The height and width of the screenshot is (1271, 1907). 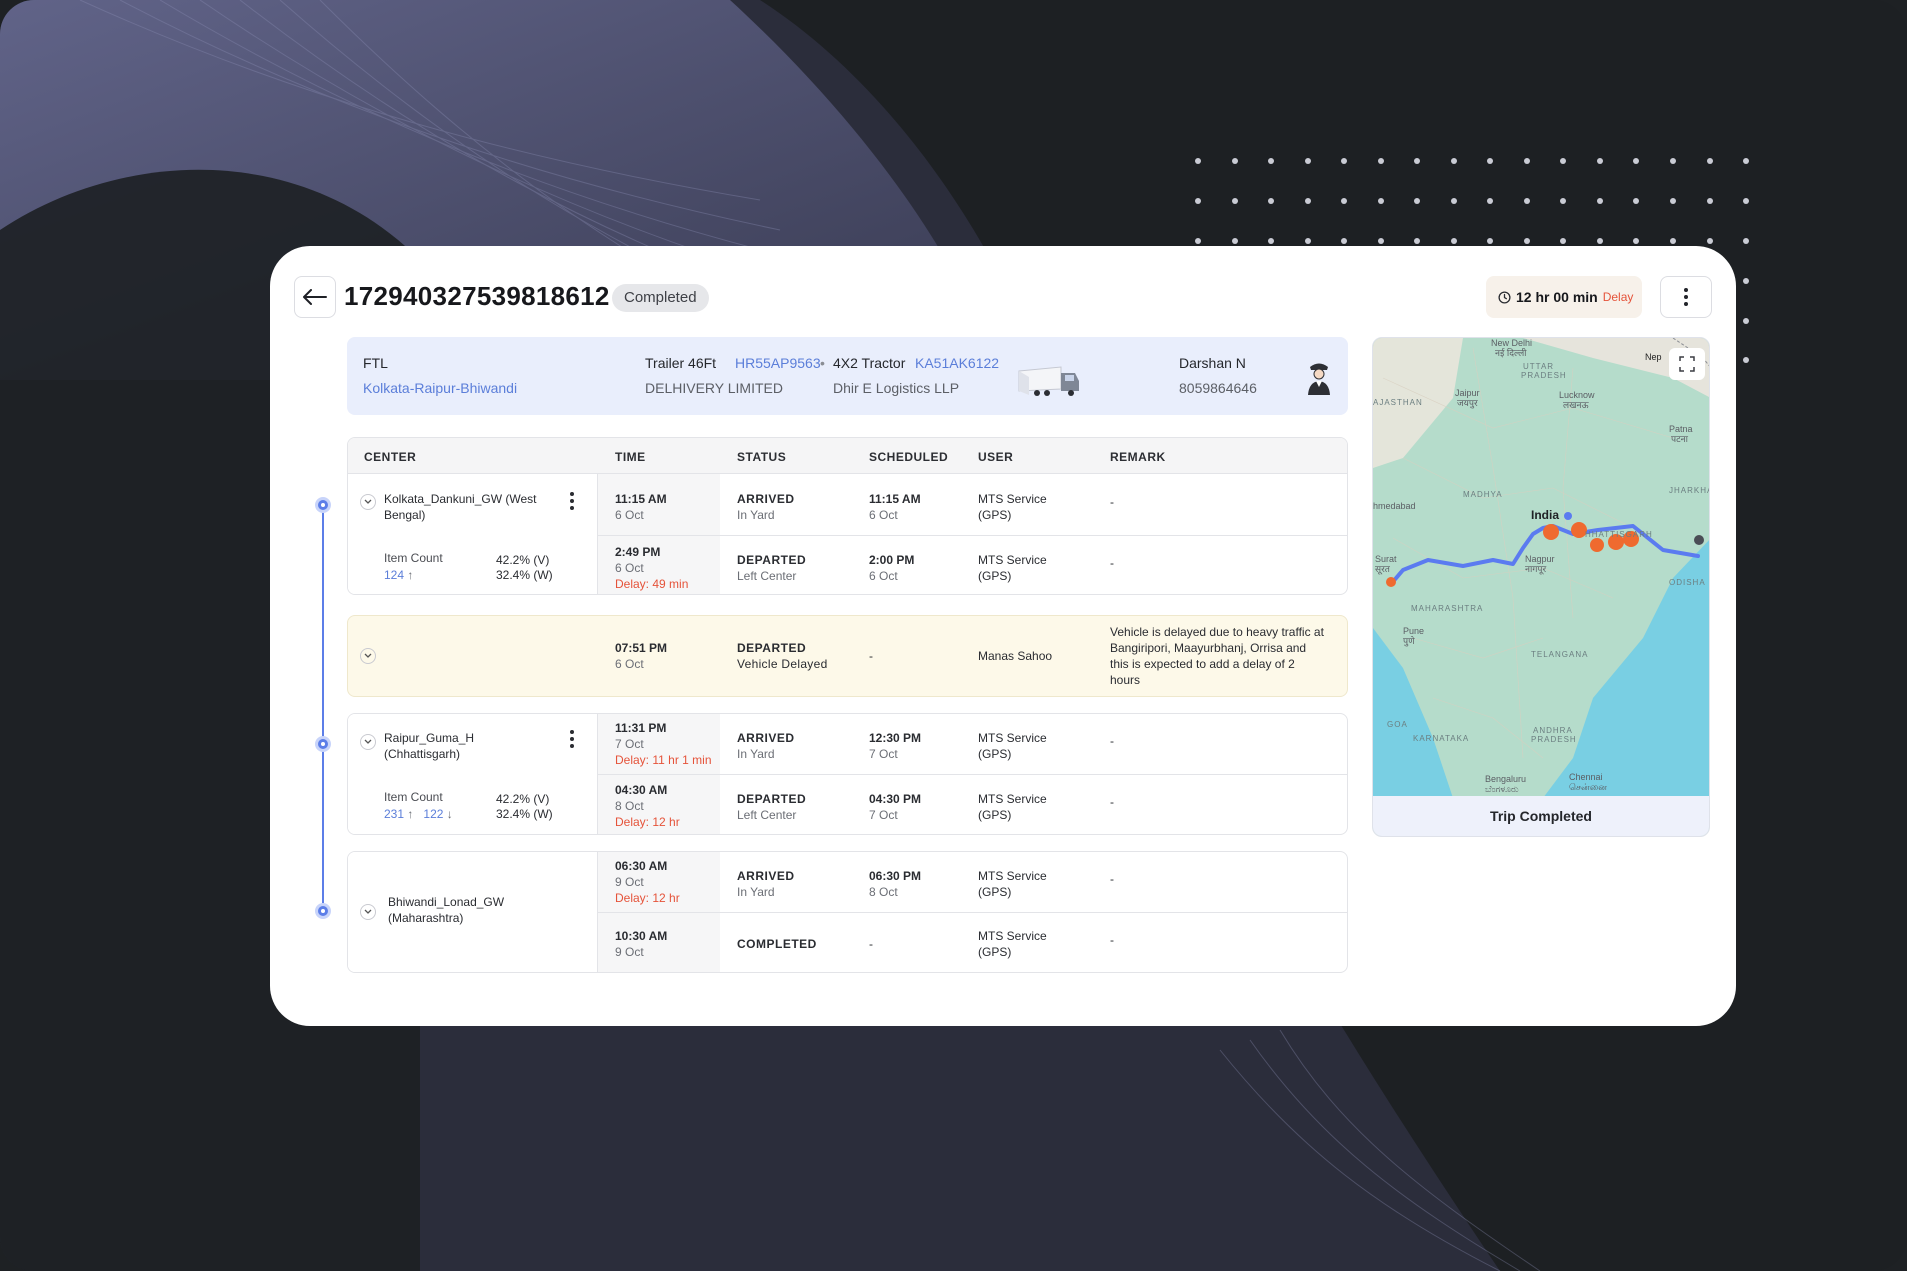 I want to click on map-label-goa: GOA, so click(x=1397, y=724).